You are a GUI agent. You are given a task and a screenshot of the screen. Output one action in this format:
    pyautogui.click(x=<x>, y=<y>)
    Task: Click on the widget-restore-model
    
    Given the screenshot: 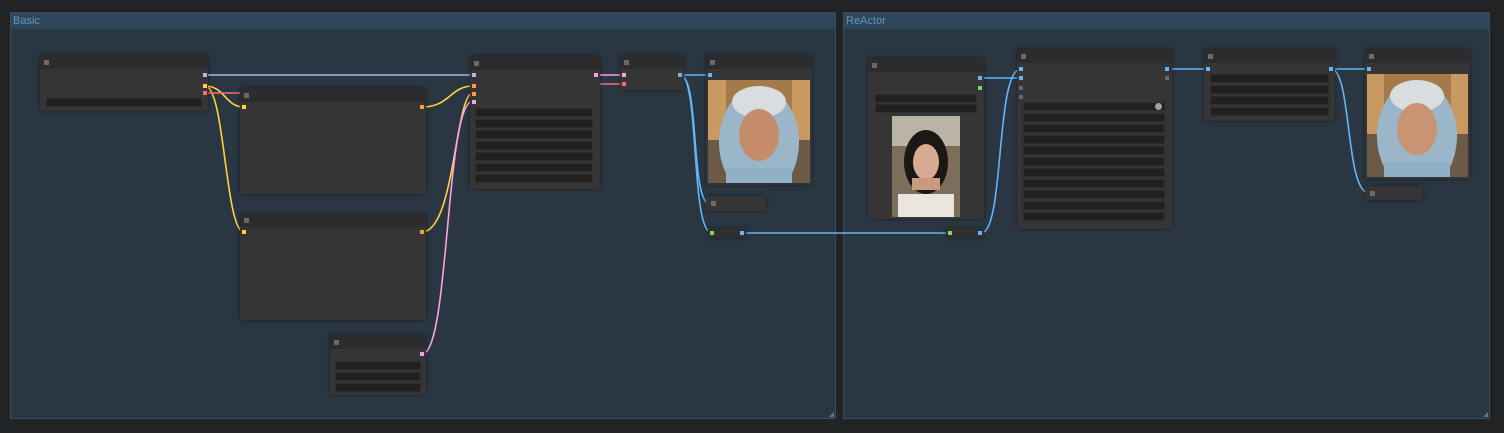 What is the action you would take?
    pyautogui.click(x=1094, y=139)
    